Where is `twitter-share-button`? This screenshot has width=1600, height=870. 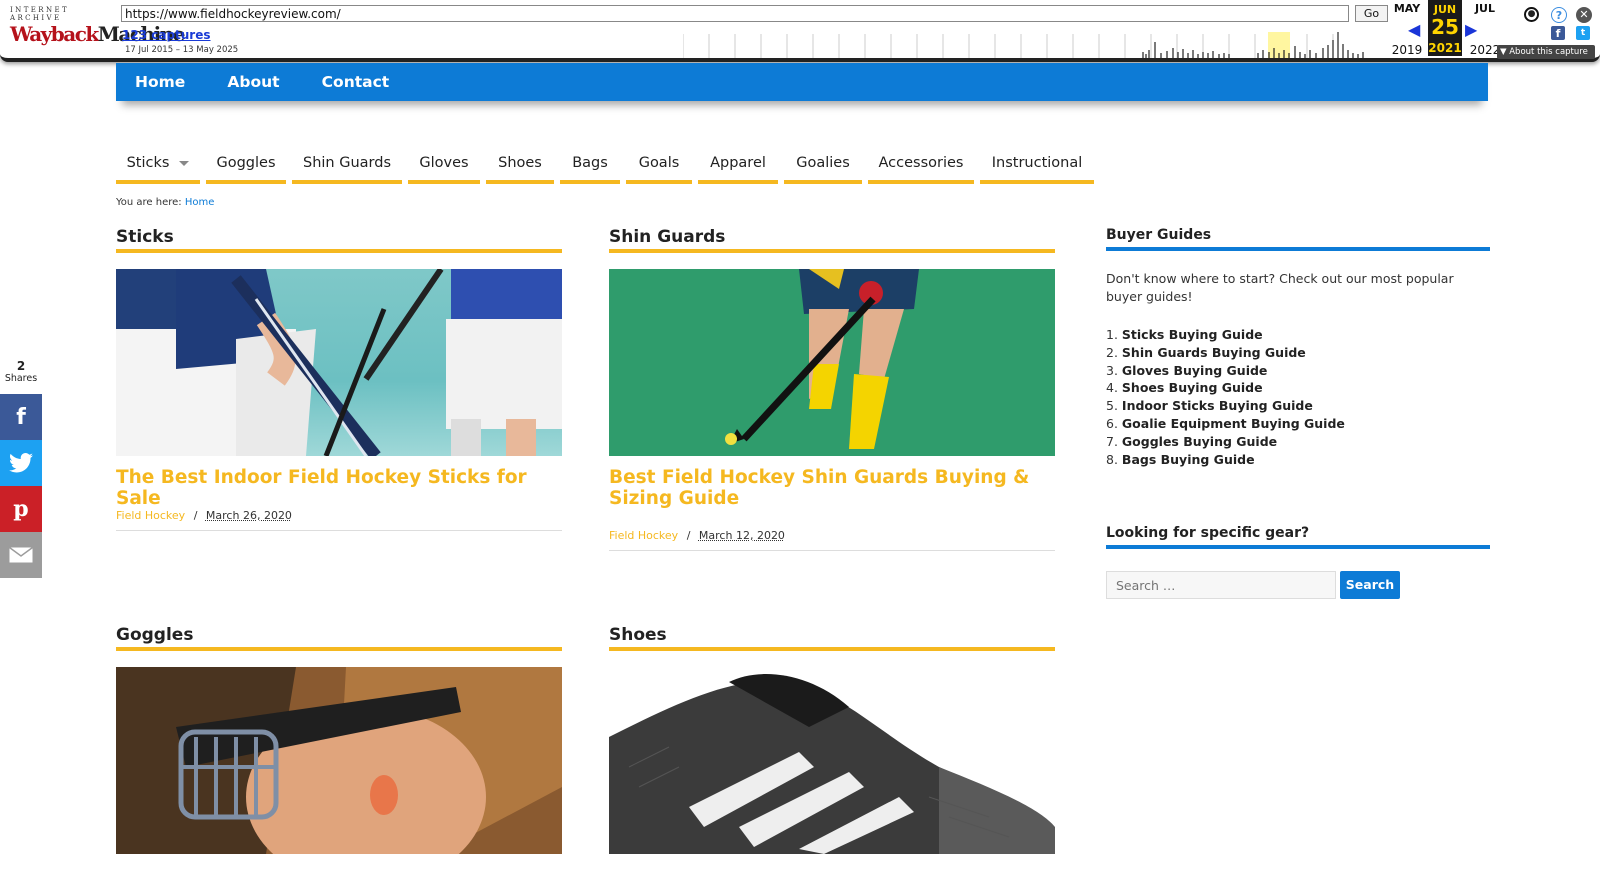
twitter-share-button is located at coordinates (21, 463).